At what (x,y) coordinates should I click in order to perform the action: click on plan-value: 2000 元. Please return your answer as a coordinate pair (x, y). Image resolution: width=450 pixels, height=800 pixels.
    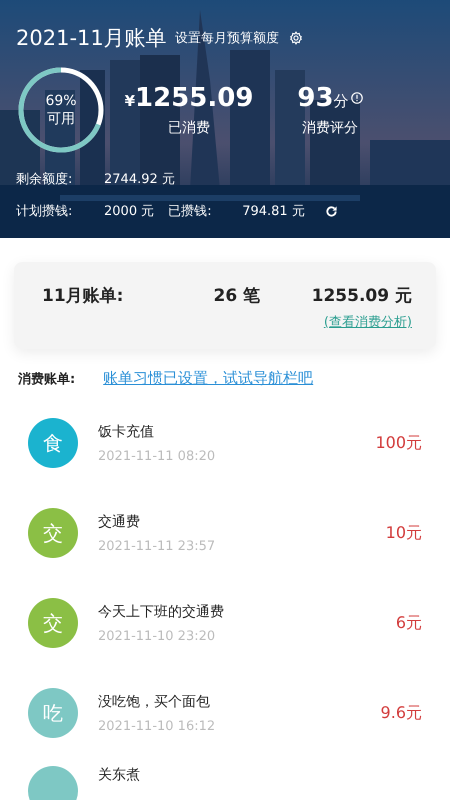
    Looking at the image, I should click on (129, 211).